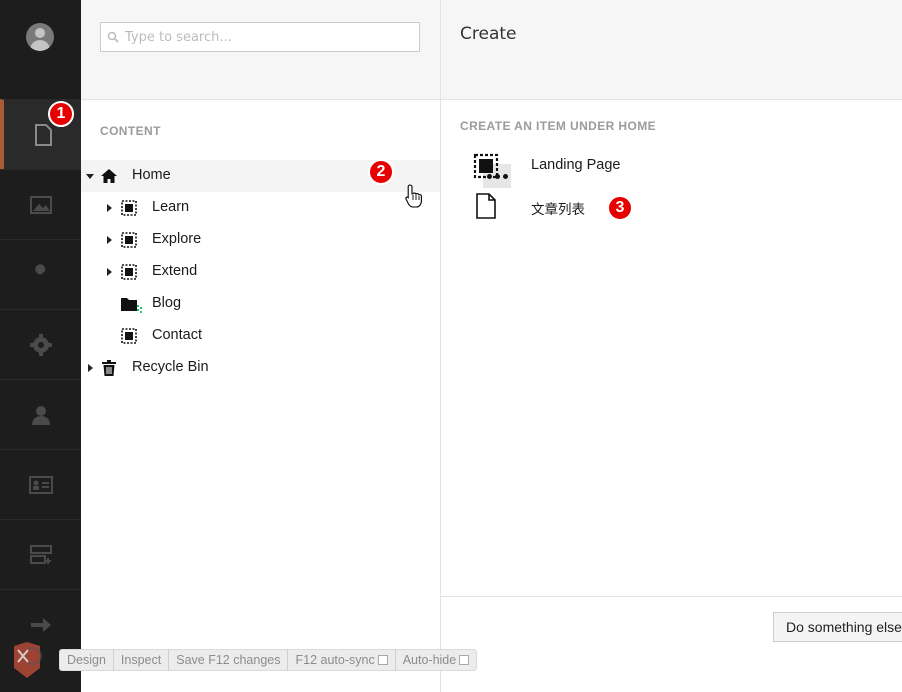  What do you see at coordinates (260, 336) in the screenshot?
I see `tree-item-contact: Contact` at bounding box center [260, 336].